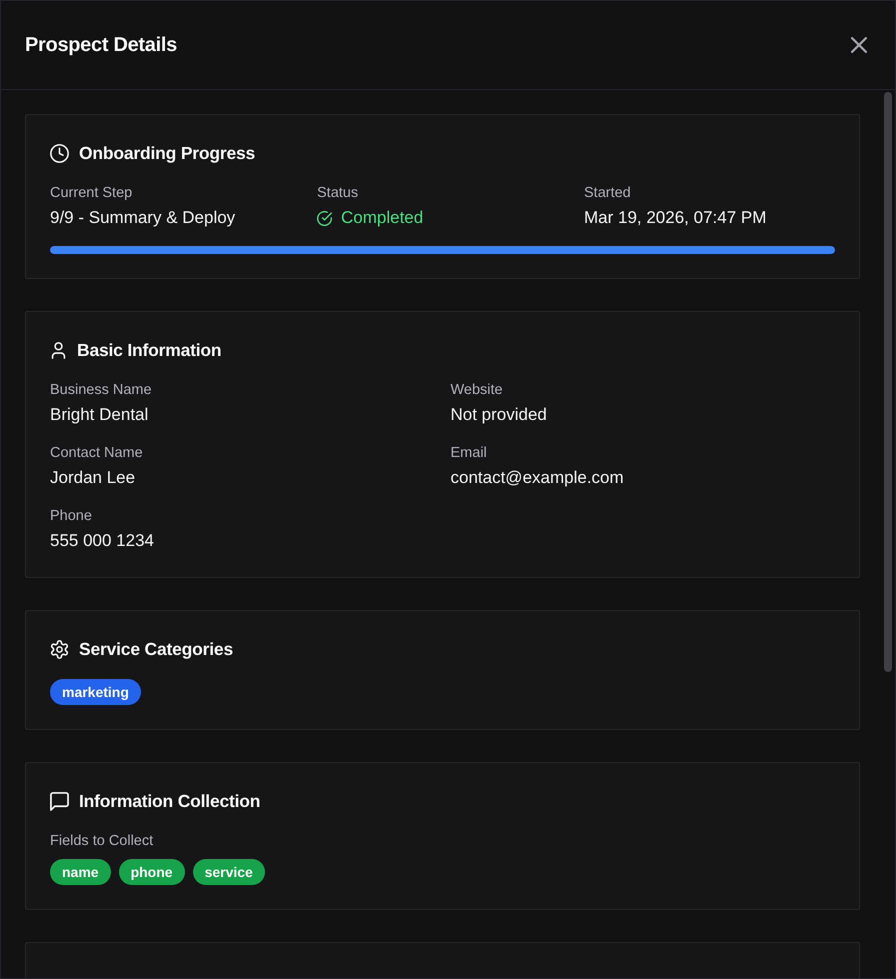  Describe the element at coordinates (151, 872) in the screenshot. I see `tag-pill: phone` at that location.